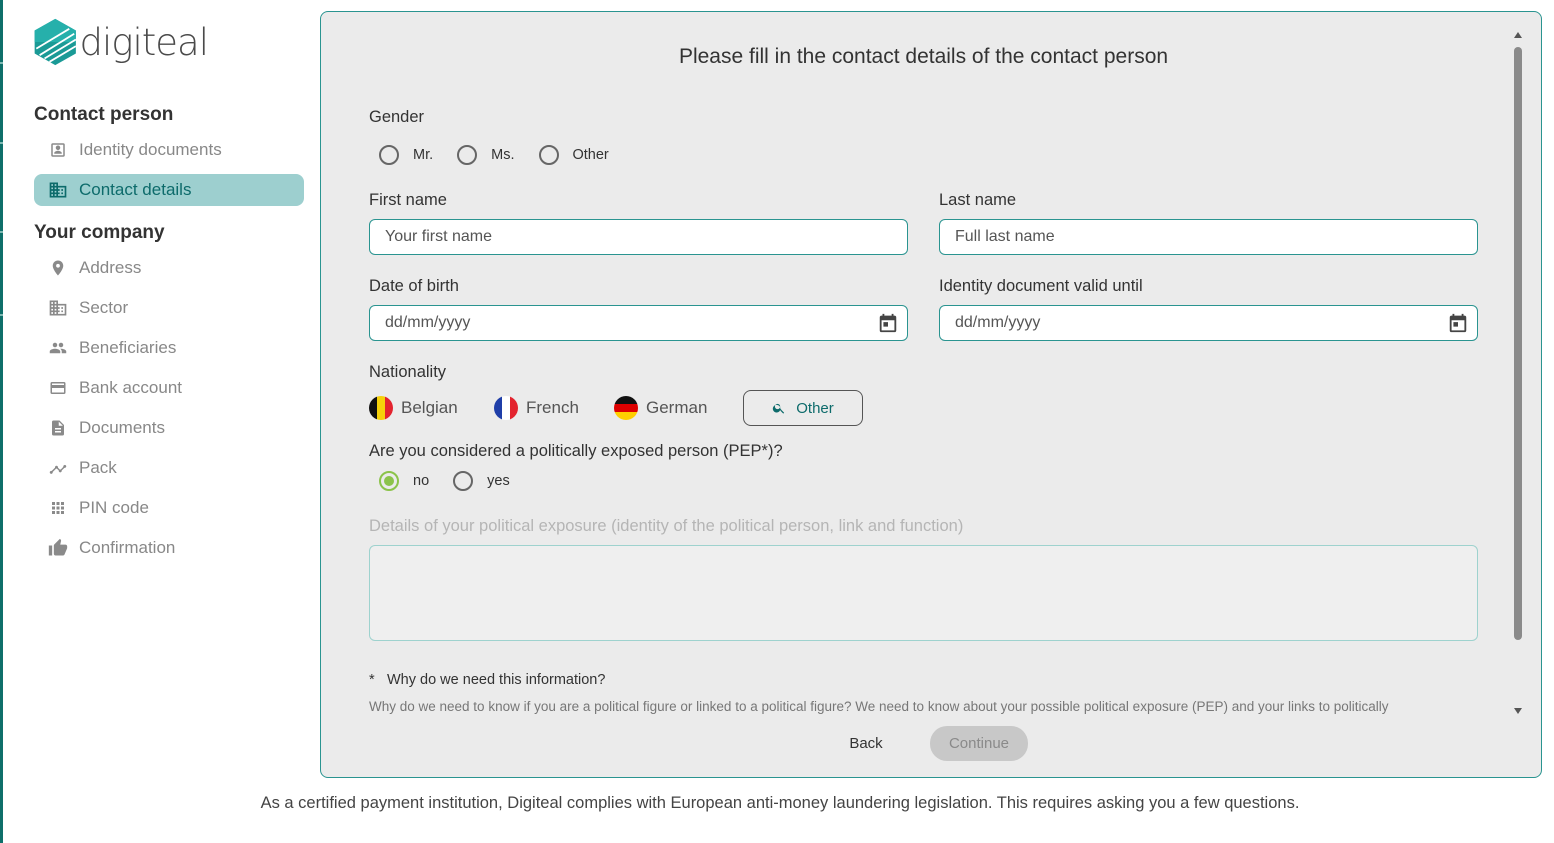  Describe the element at coordinates (58, 268) in the screenshot. I see `location-pin-icon` at that location.